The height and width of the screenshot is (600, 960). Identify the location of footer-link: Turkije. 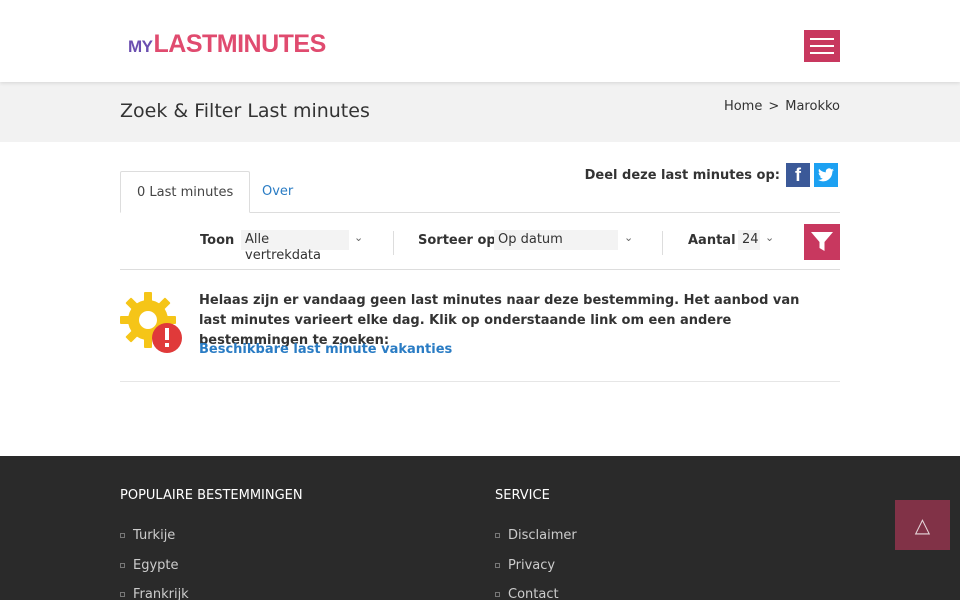
(147, 535).